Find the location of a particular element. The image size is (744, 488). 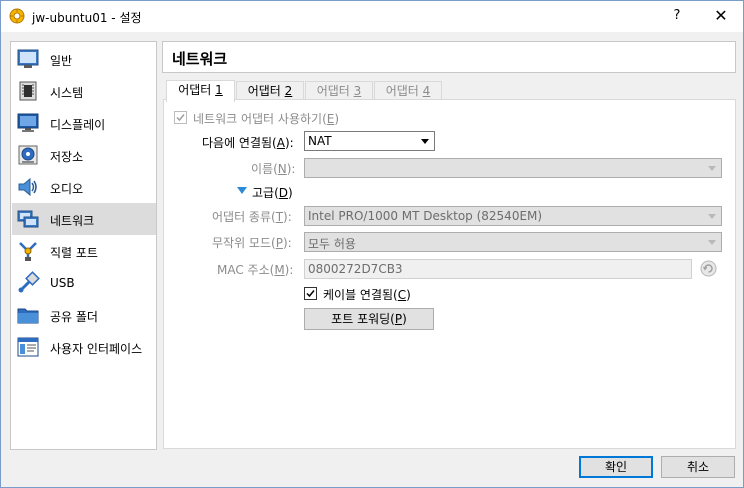

user-interface-icon is located at coordinates (28, 347).